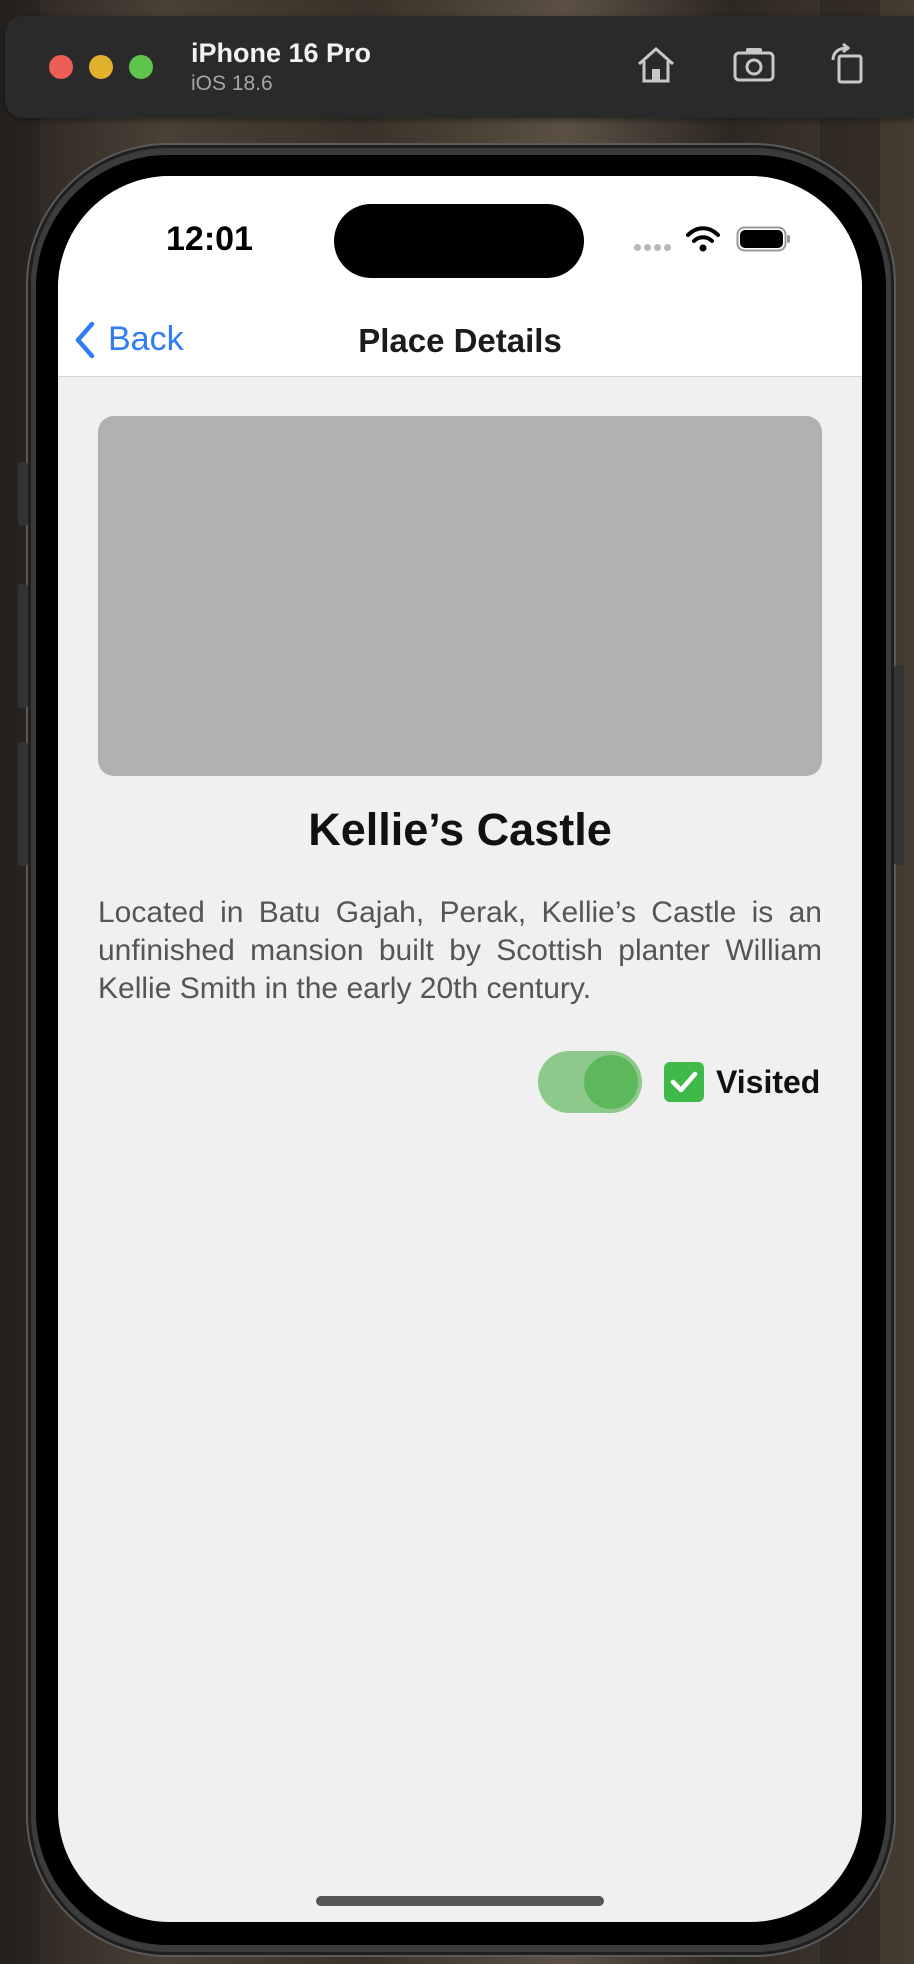 The image size is (914, 1964). Describe the element at coordinates (654, 247) in the screenshot. I see `cellular-signal-icon` at that location.